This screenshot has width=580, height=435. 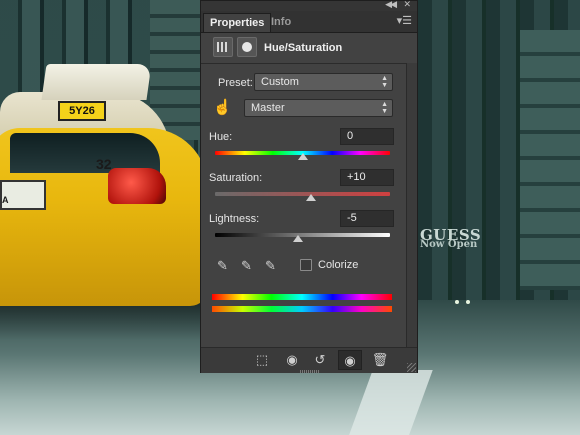 I want to click on view-previous-icon: ◉, so click(x=292, y=360).